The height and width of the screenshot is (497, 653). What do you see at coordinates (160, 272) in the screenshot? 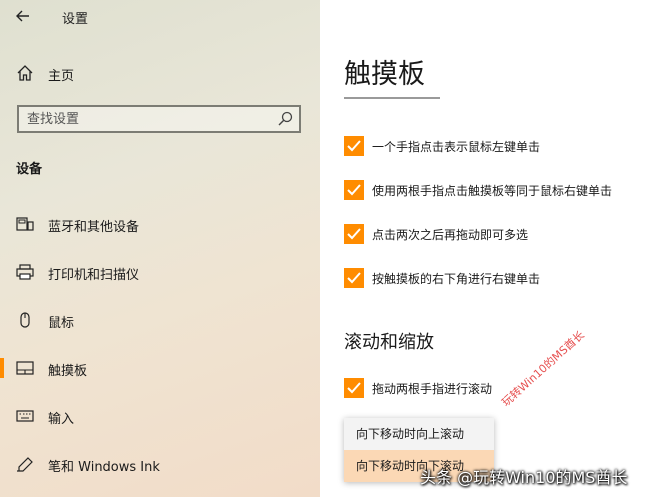
I see `sidebar-item-printers: 打印机和扫描仪` at bounding box center [160, 272].